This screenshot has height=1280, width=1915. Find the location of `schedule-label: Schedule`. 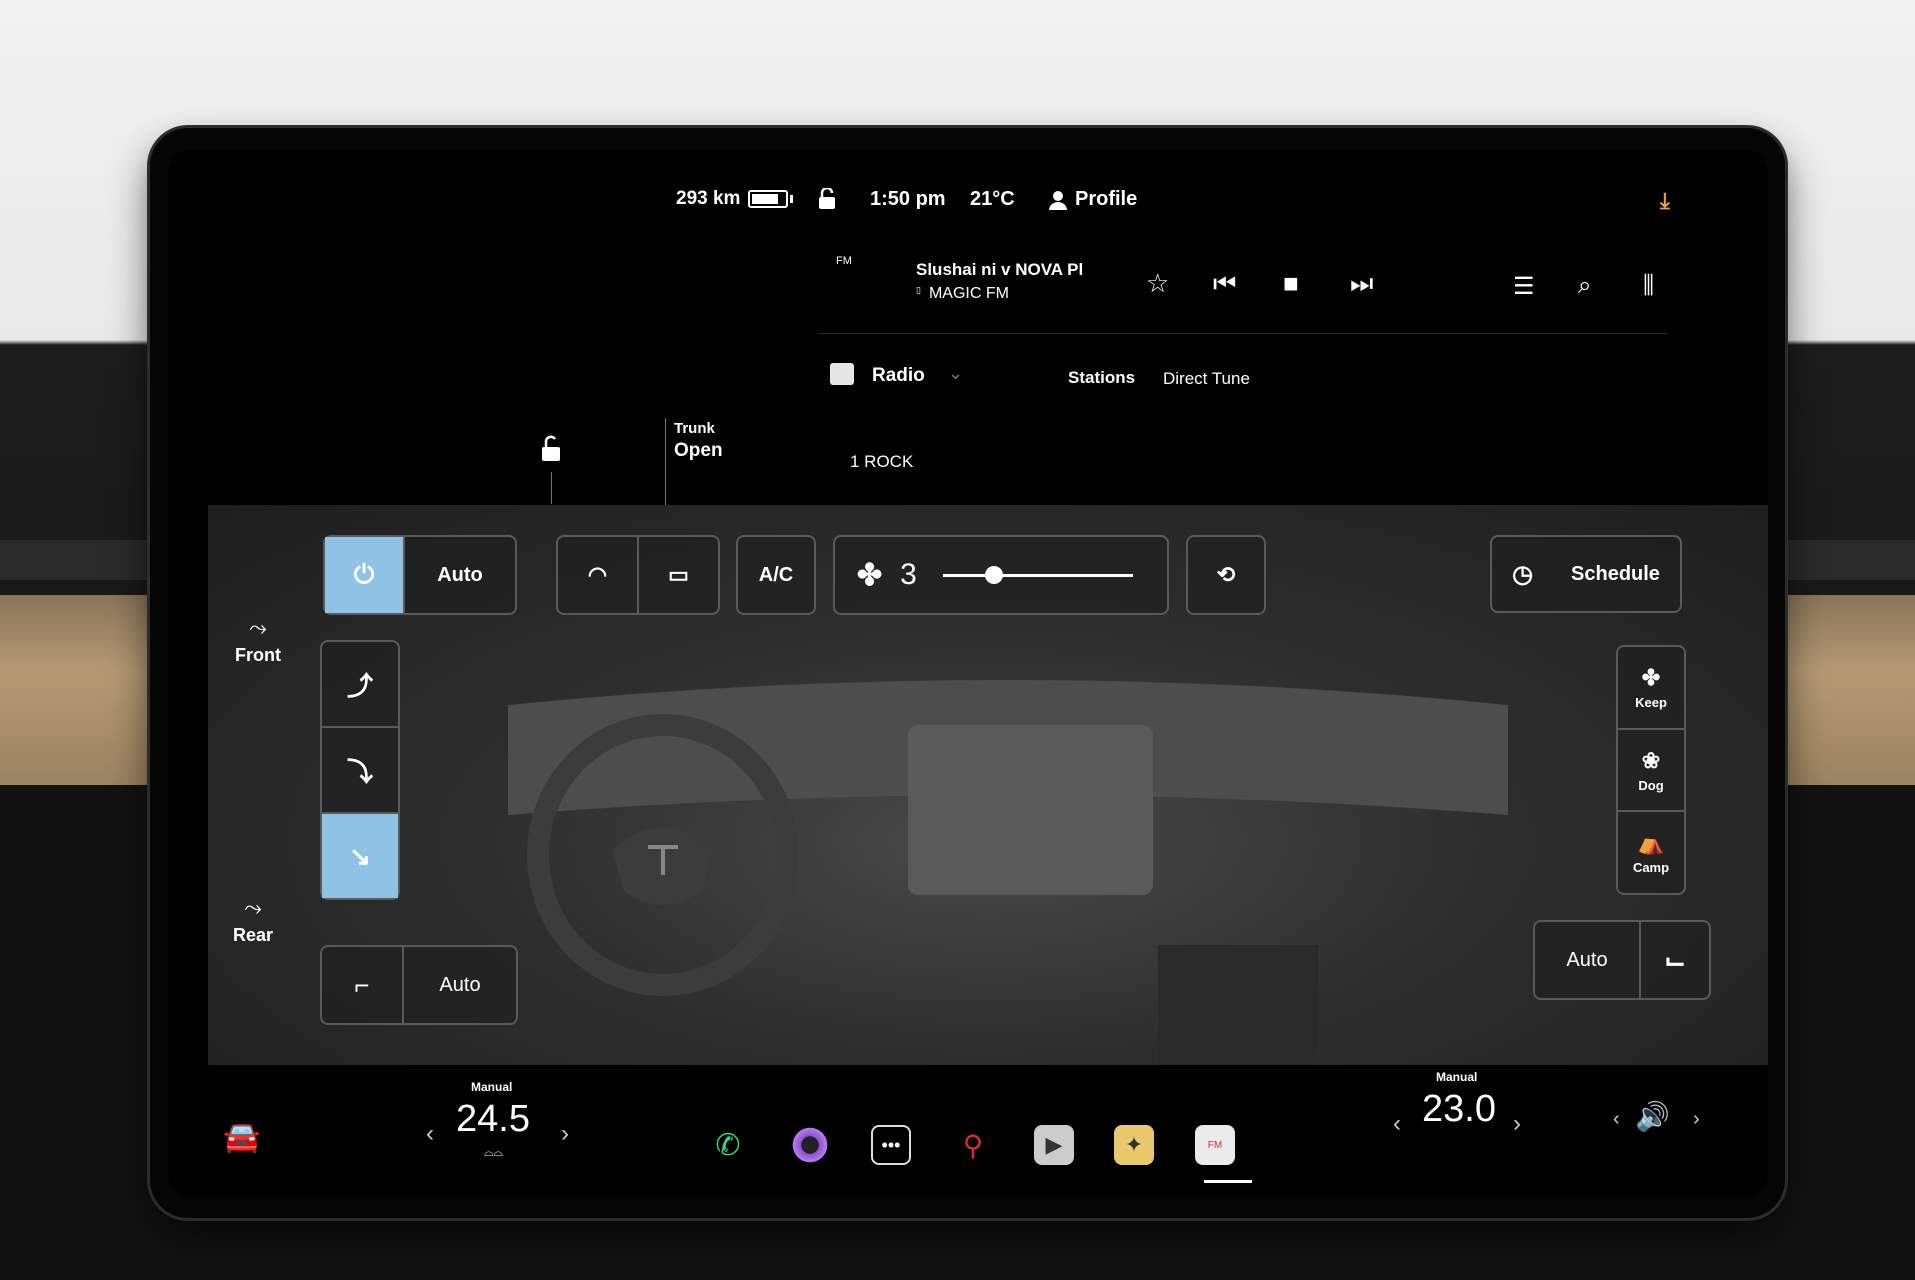

schedule-label: Schedule is located at coordinates (1615, 573).